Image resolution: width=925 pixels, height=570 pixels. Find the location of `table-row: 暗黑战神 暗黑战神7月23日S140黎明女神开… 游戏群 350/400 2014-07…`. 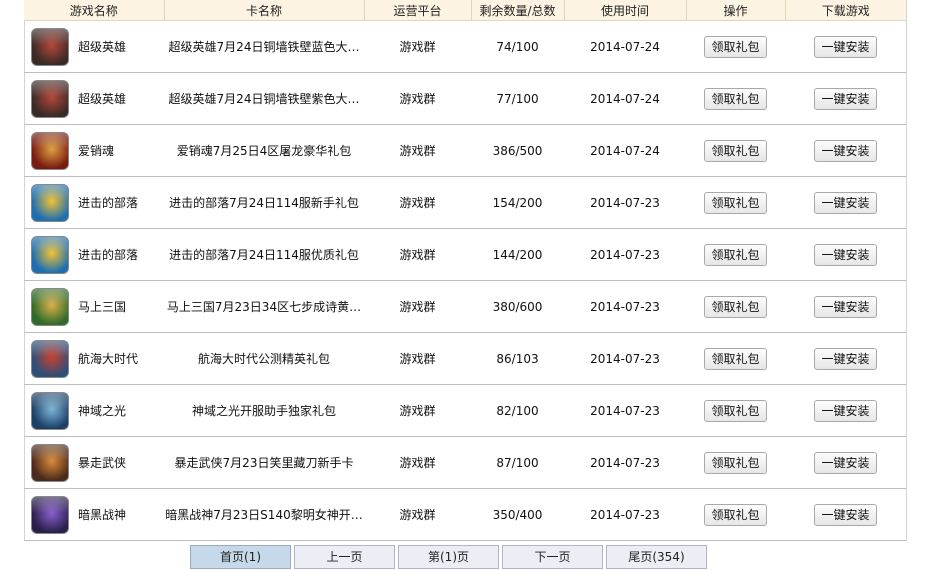

table-row: 暗黑战神 暗黑战神7月23日S140黎明女神开… 游戏群 350/400 2014-07… is located at coordinates (465, 514).